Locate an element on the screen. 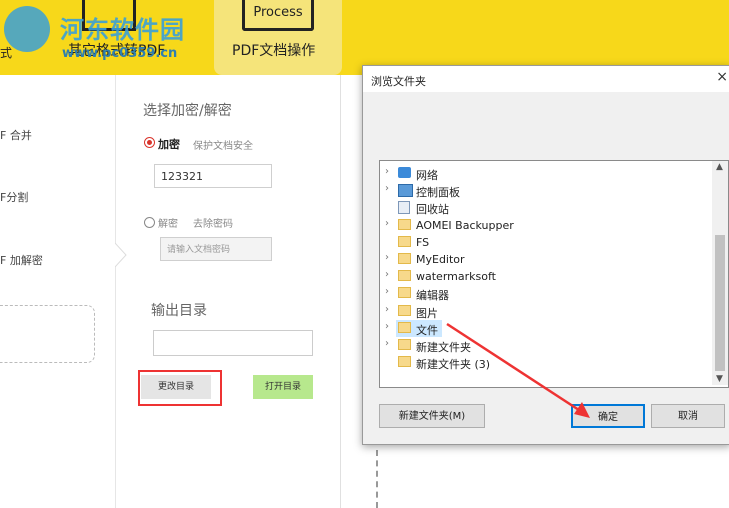  encrypt-radio is located at coordinates (149, 142).